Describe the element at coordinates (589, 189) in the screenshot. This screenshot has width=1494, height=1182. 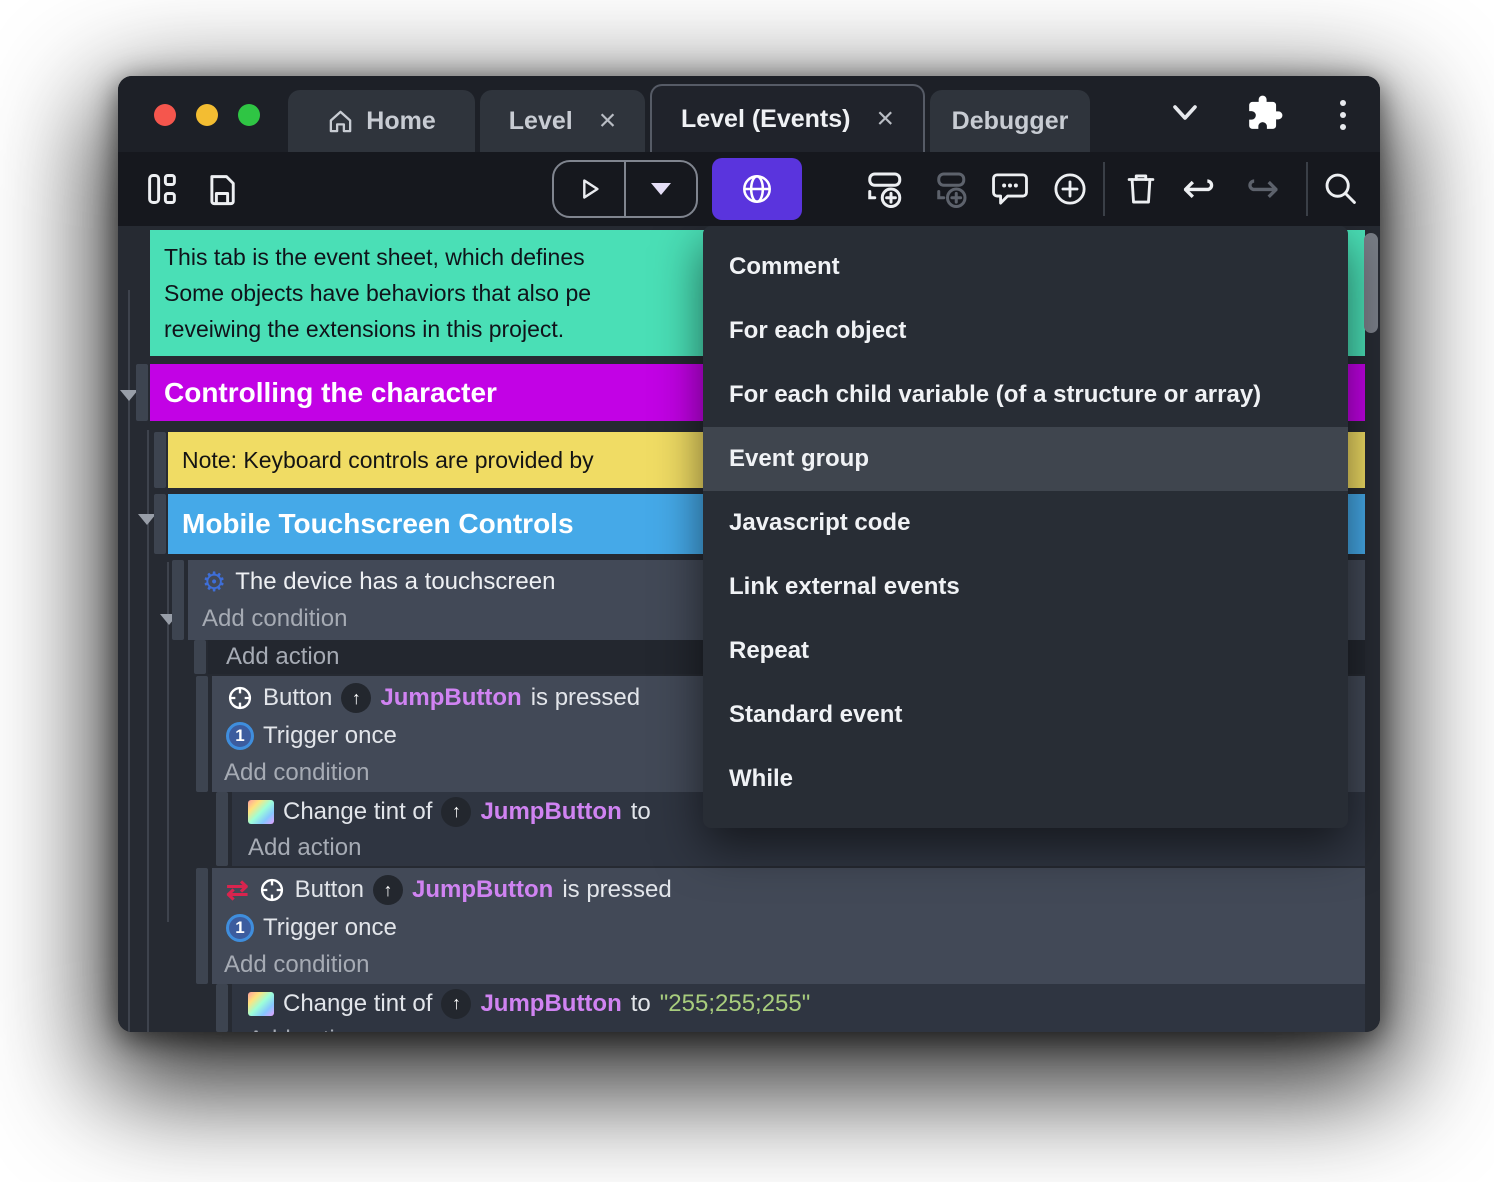
I see `play-button` at that location.